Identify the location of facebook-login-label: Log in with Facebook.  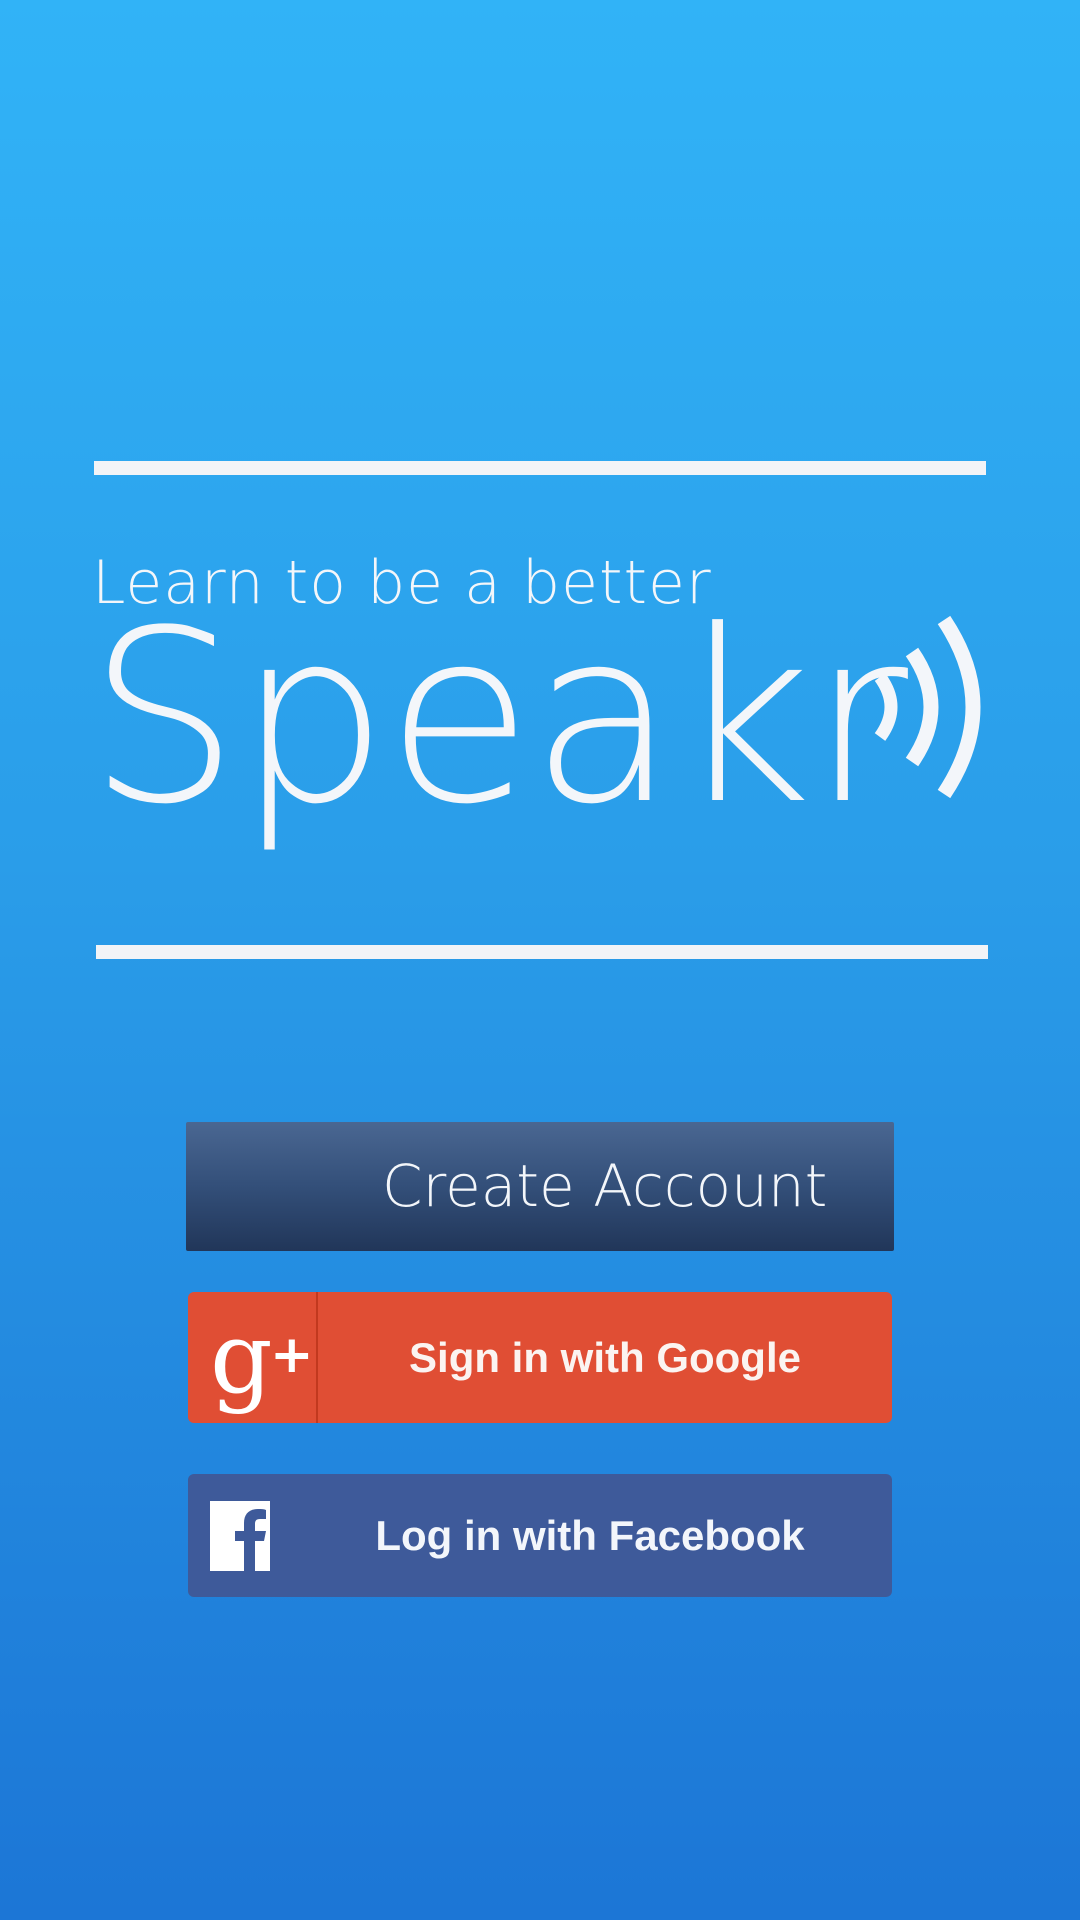
(590, 1535).